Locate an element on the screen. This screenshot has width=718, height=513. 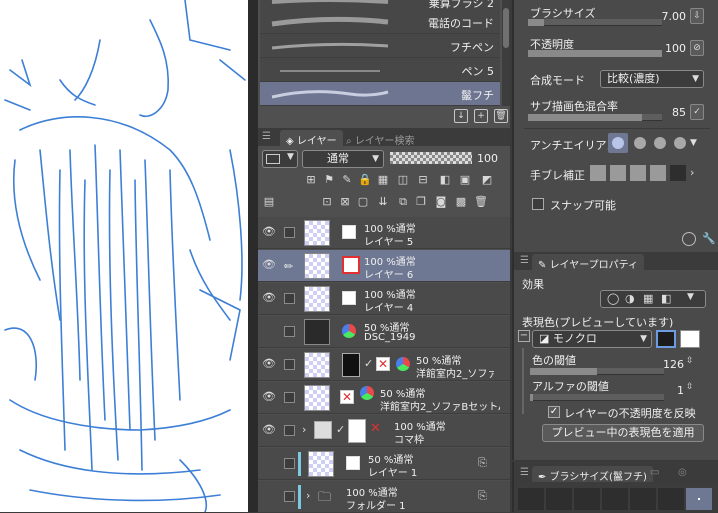
layer-row: › 🗀 100 %通常 フォルダー 1 ⎘ is located at coordinates (384, 497).